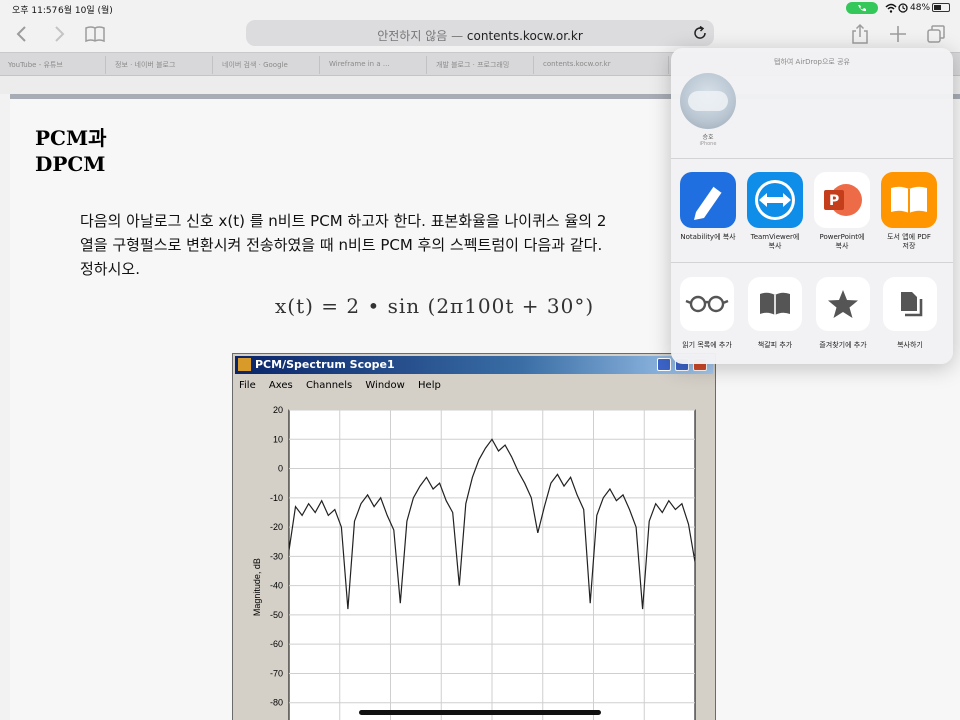 The height and width of the screenshot is (720, 960). I want to click on y-tick-label: -70, so click(276, 673).